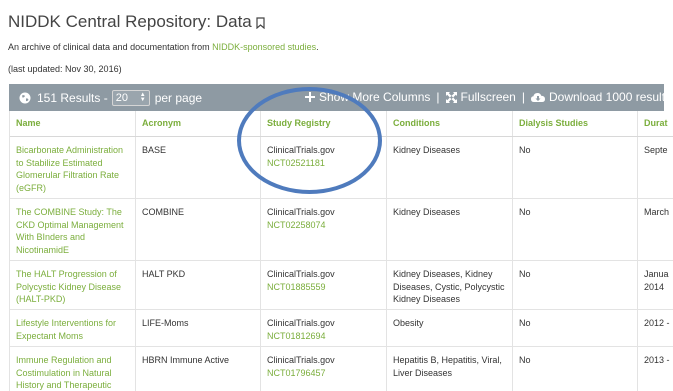 The width and height of the screenshot is (673, 391). I want to click on download-button: Download 1000 results, so click(610, 97).